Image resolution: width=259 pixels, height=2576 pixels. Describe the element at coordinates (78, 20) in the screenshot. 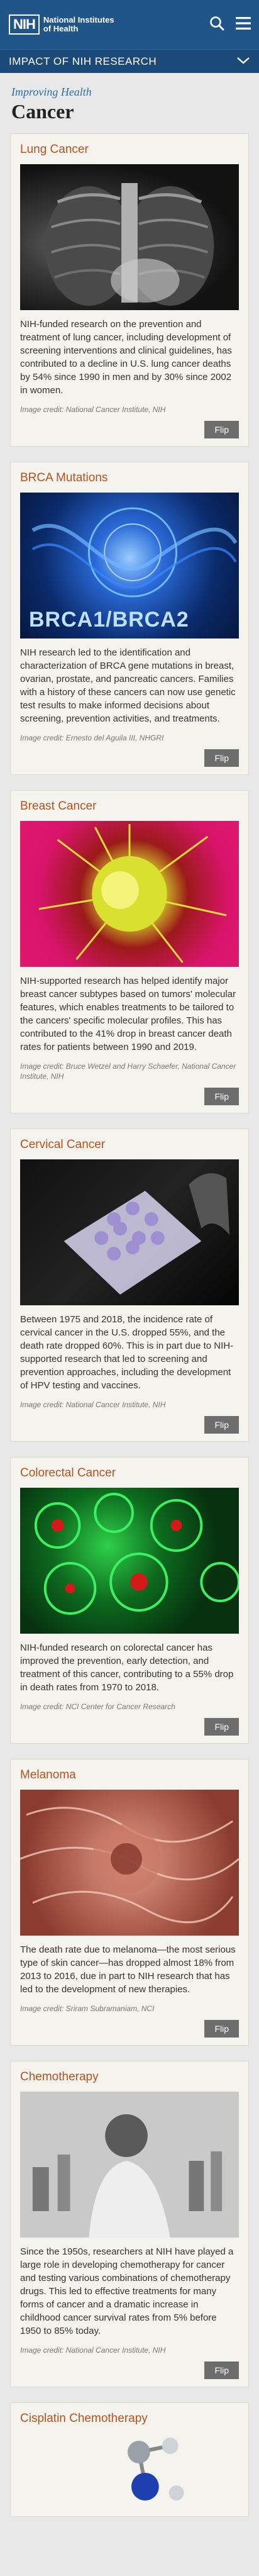

I see `logo-text-line1: National Institutes` at that location.